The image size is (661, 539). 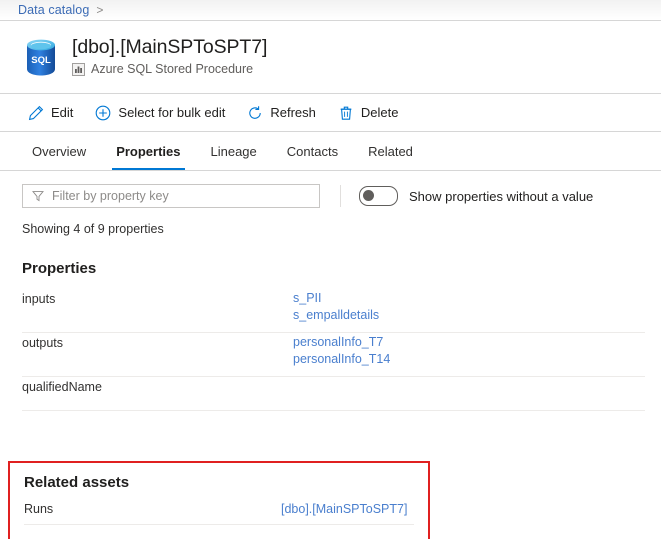 What do you see at coordinates (43, 343) in the screenshot?
I see `property-key: outputs` at bounding box center [43, 343].